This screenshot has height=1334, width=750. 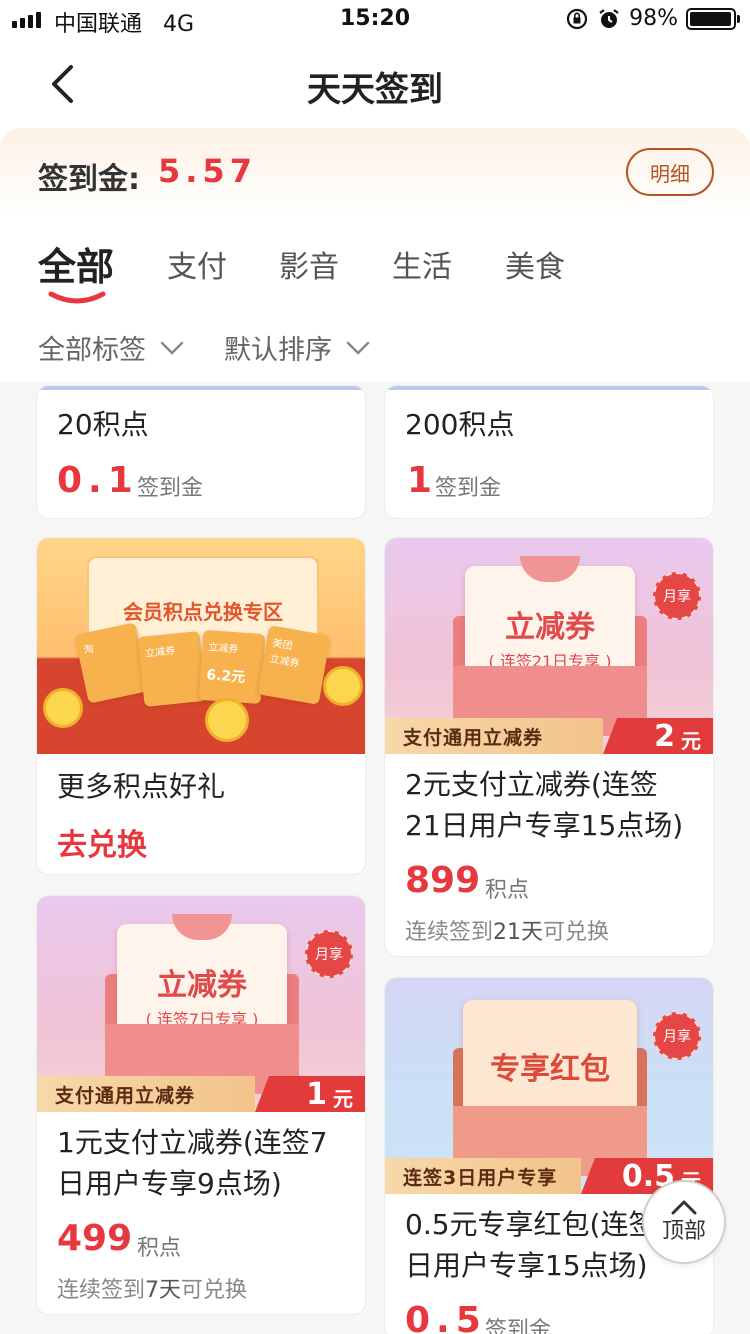 What do you see at coordinates (102, 842) in the screenshot?
I see `go-exchange-link: 去兑换` at bounding box center [102, 842].